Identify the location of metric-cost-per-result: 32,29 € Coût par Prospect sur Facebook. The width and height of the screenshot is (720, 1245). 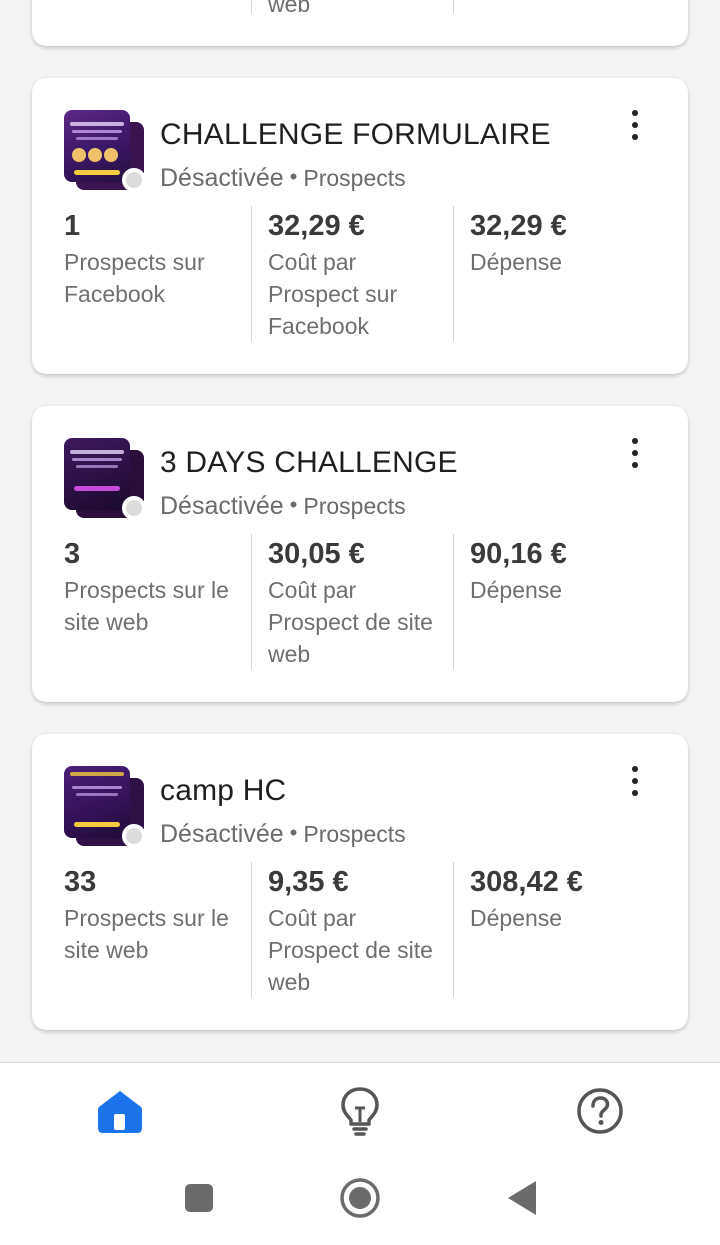
(352, 274).